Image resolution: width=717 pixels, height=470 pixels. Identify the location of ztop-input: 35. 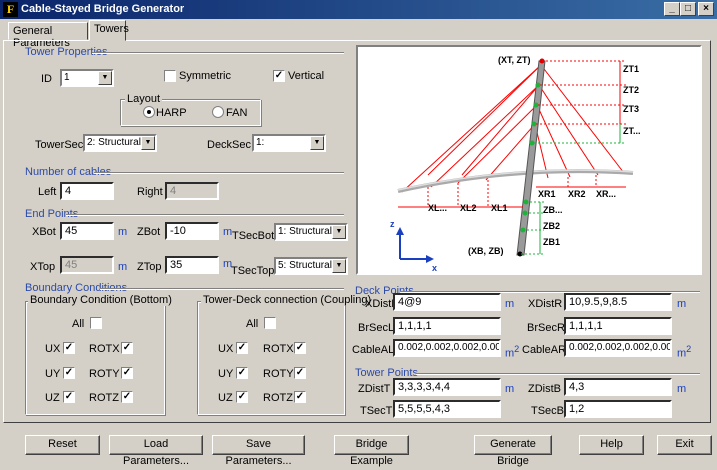
(192, 265).